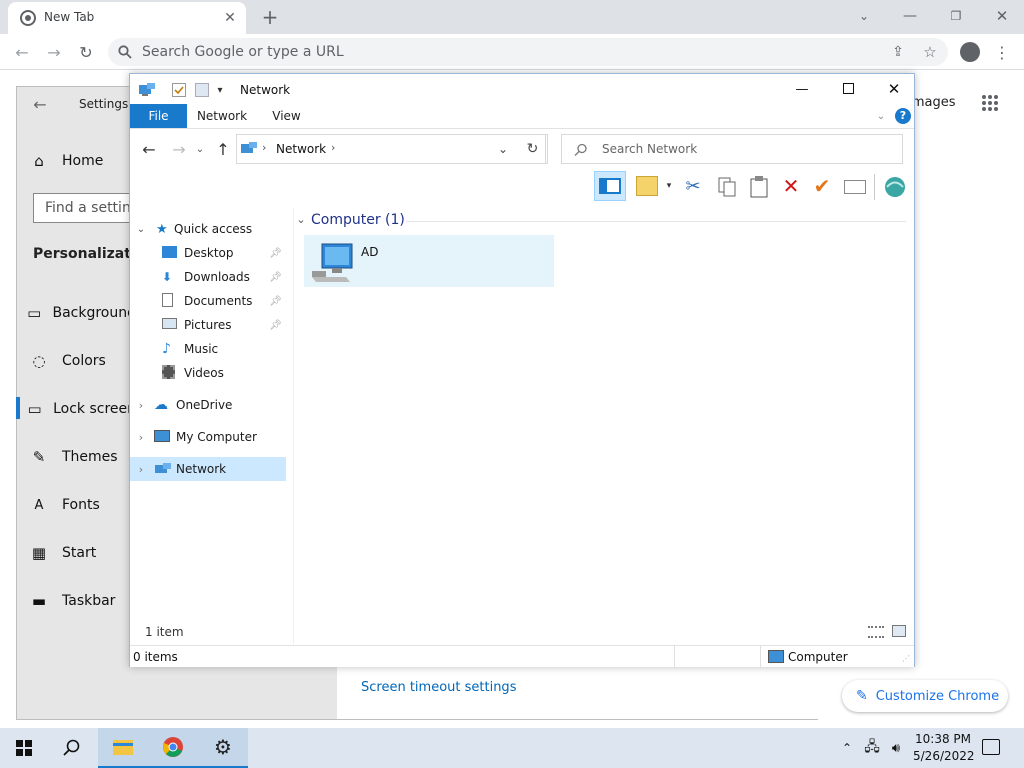 This screenshot has width=1024, height=768. I want to click on up-icon: ↑, so click(223, 149).